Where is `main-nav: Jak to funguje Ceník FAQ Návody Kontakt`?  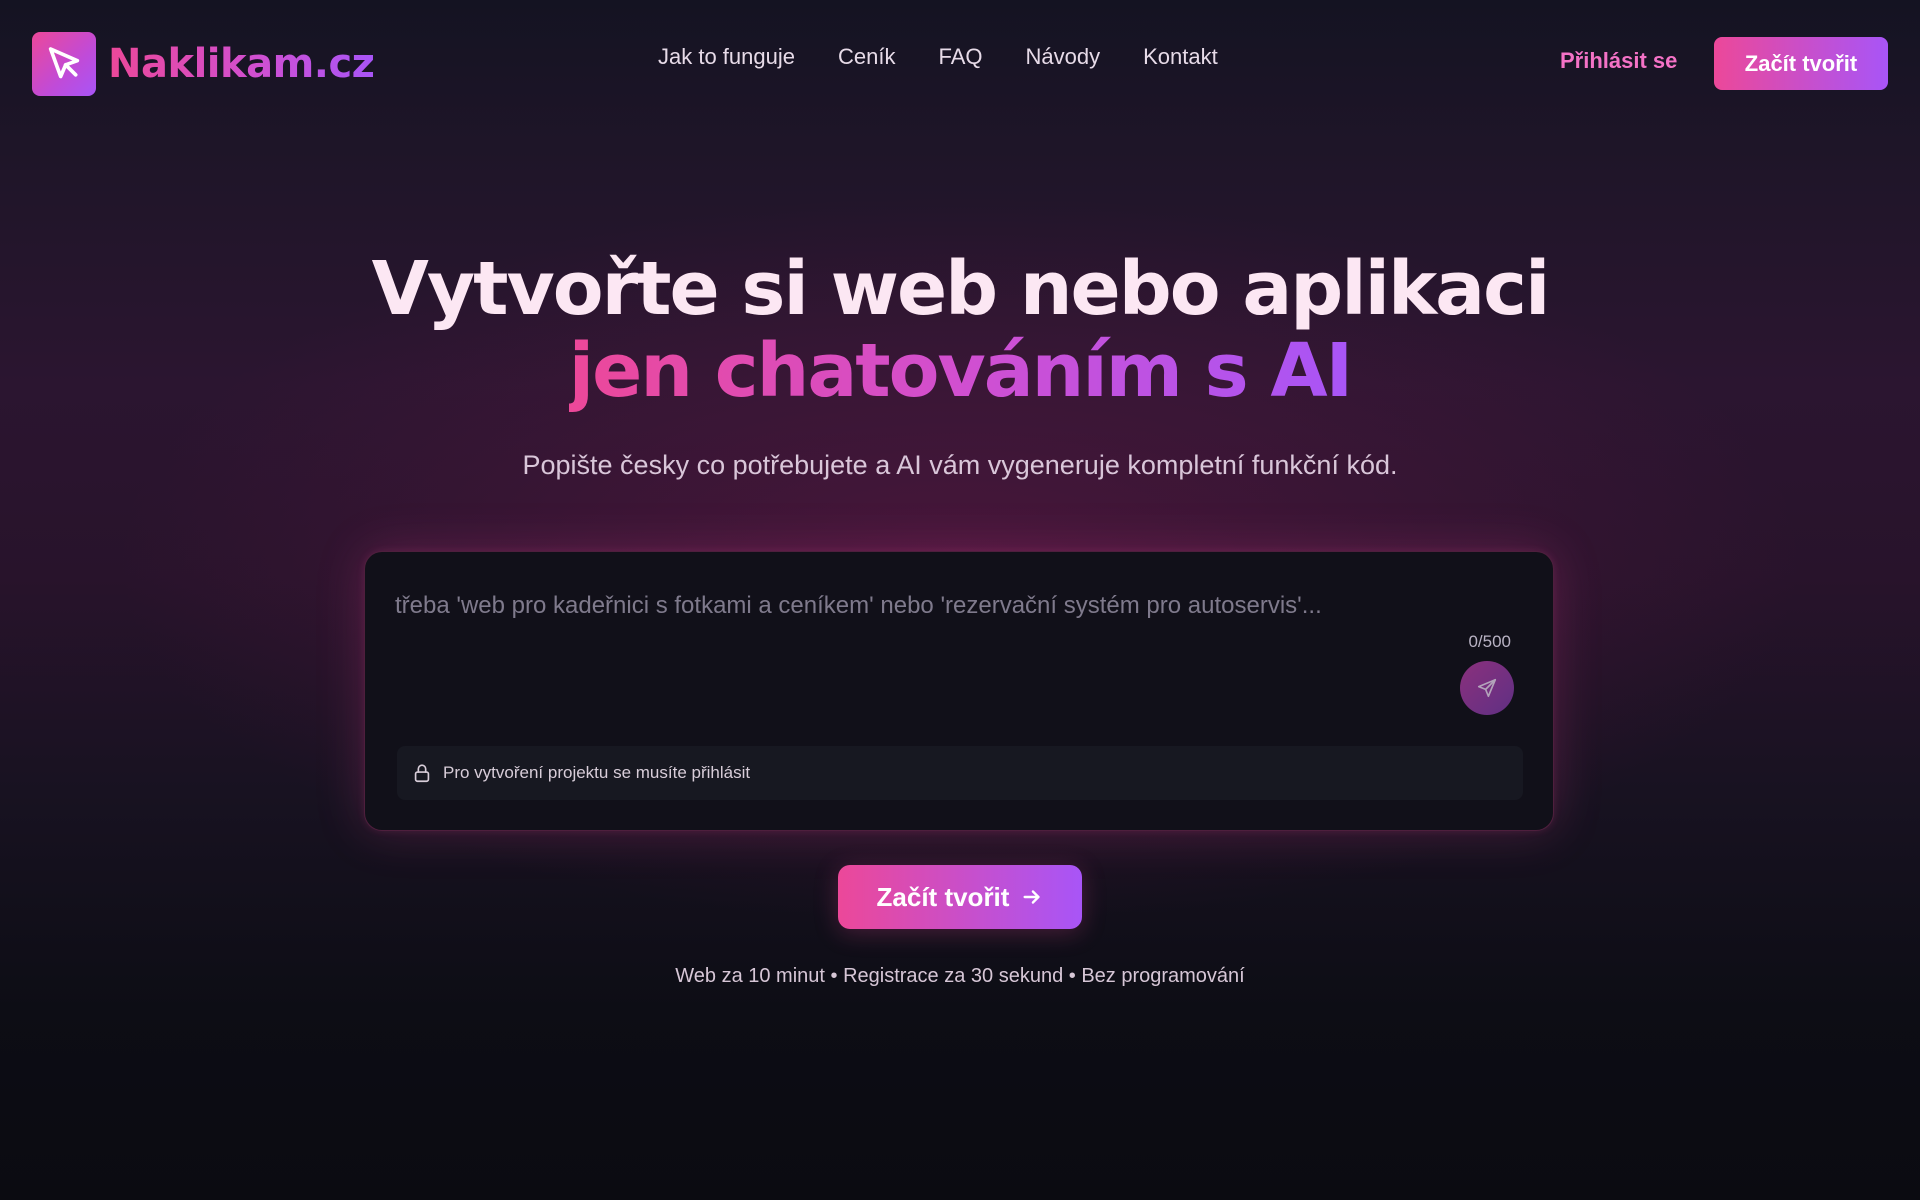 main-nav: Jak to funguje Ceník FAQ Návody Kontakt is located at coordinates (938, 57).